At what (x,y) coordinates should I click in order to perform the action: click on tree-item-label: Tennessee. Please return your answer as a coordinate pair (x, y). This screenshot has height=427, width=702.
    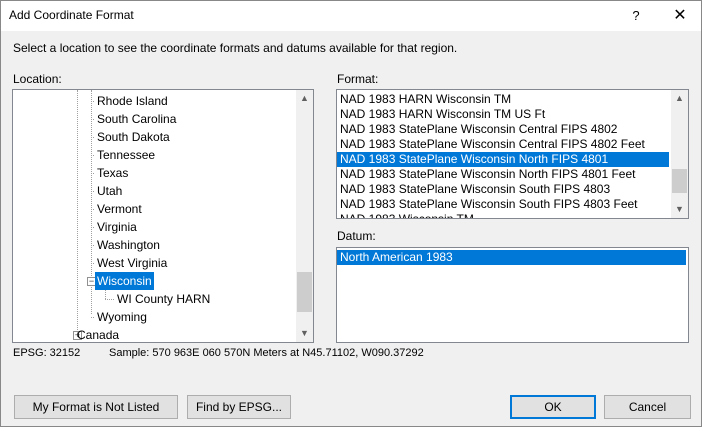
    Looking at the image, I should click on (126, 155).